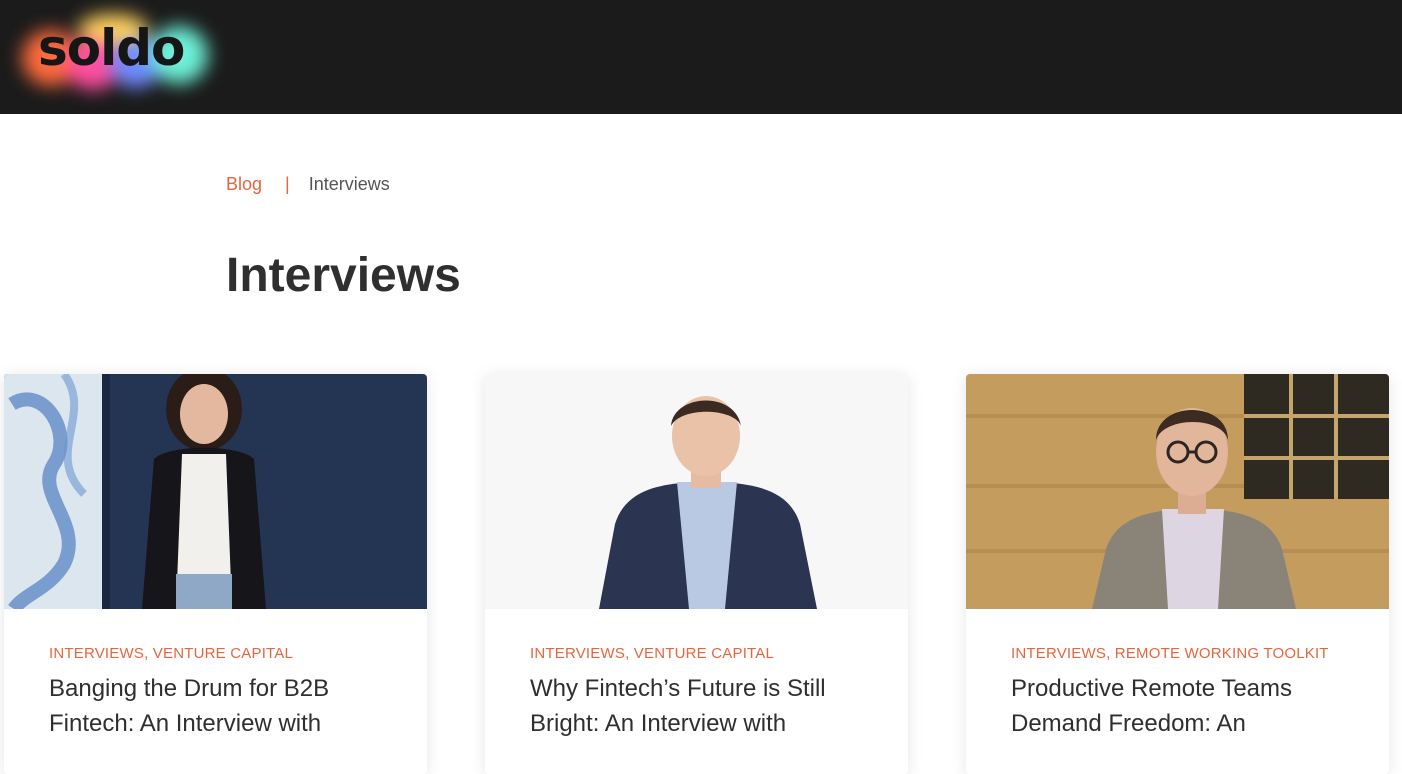 The height and width of the screenshot is (774, 1402). I want to click on breadcrumb-blog-link: Blog, so click(244, 184).